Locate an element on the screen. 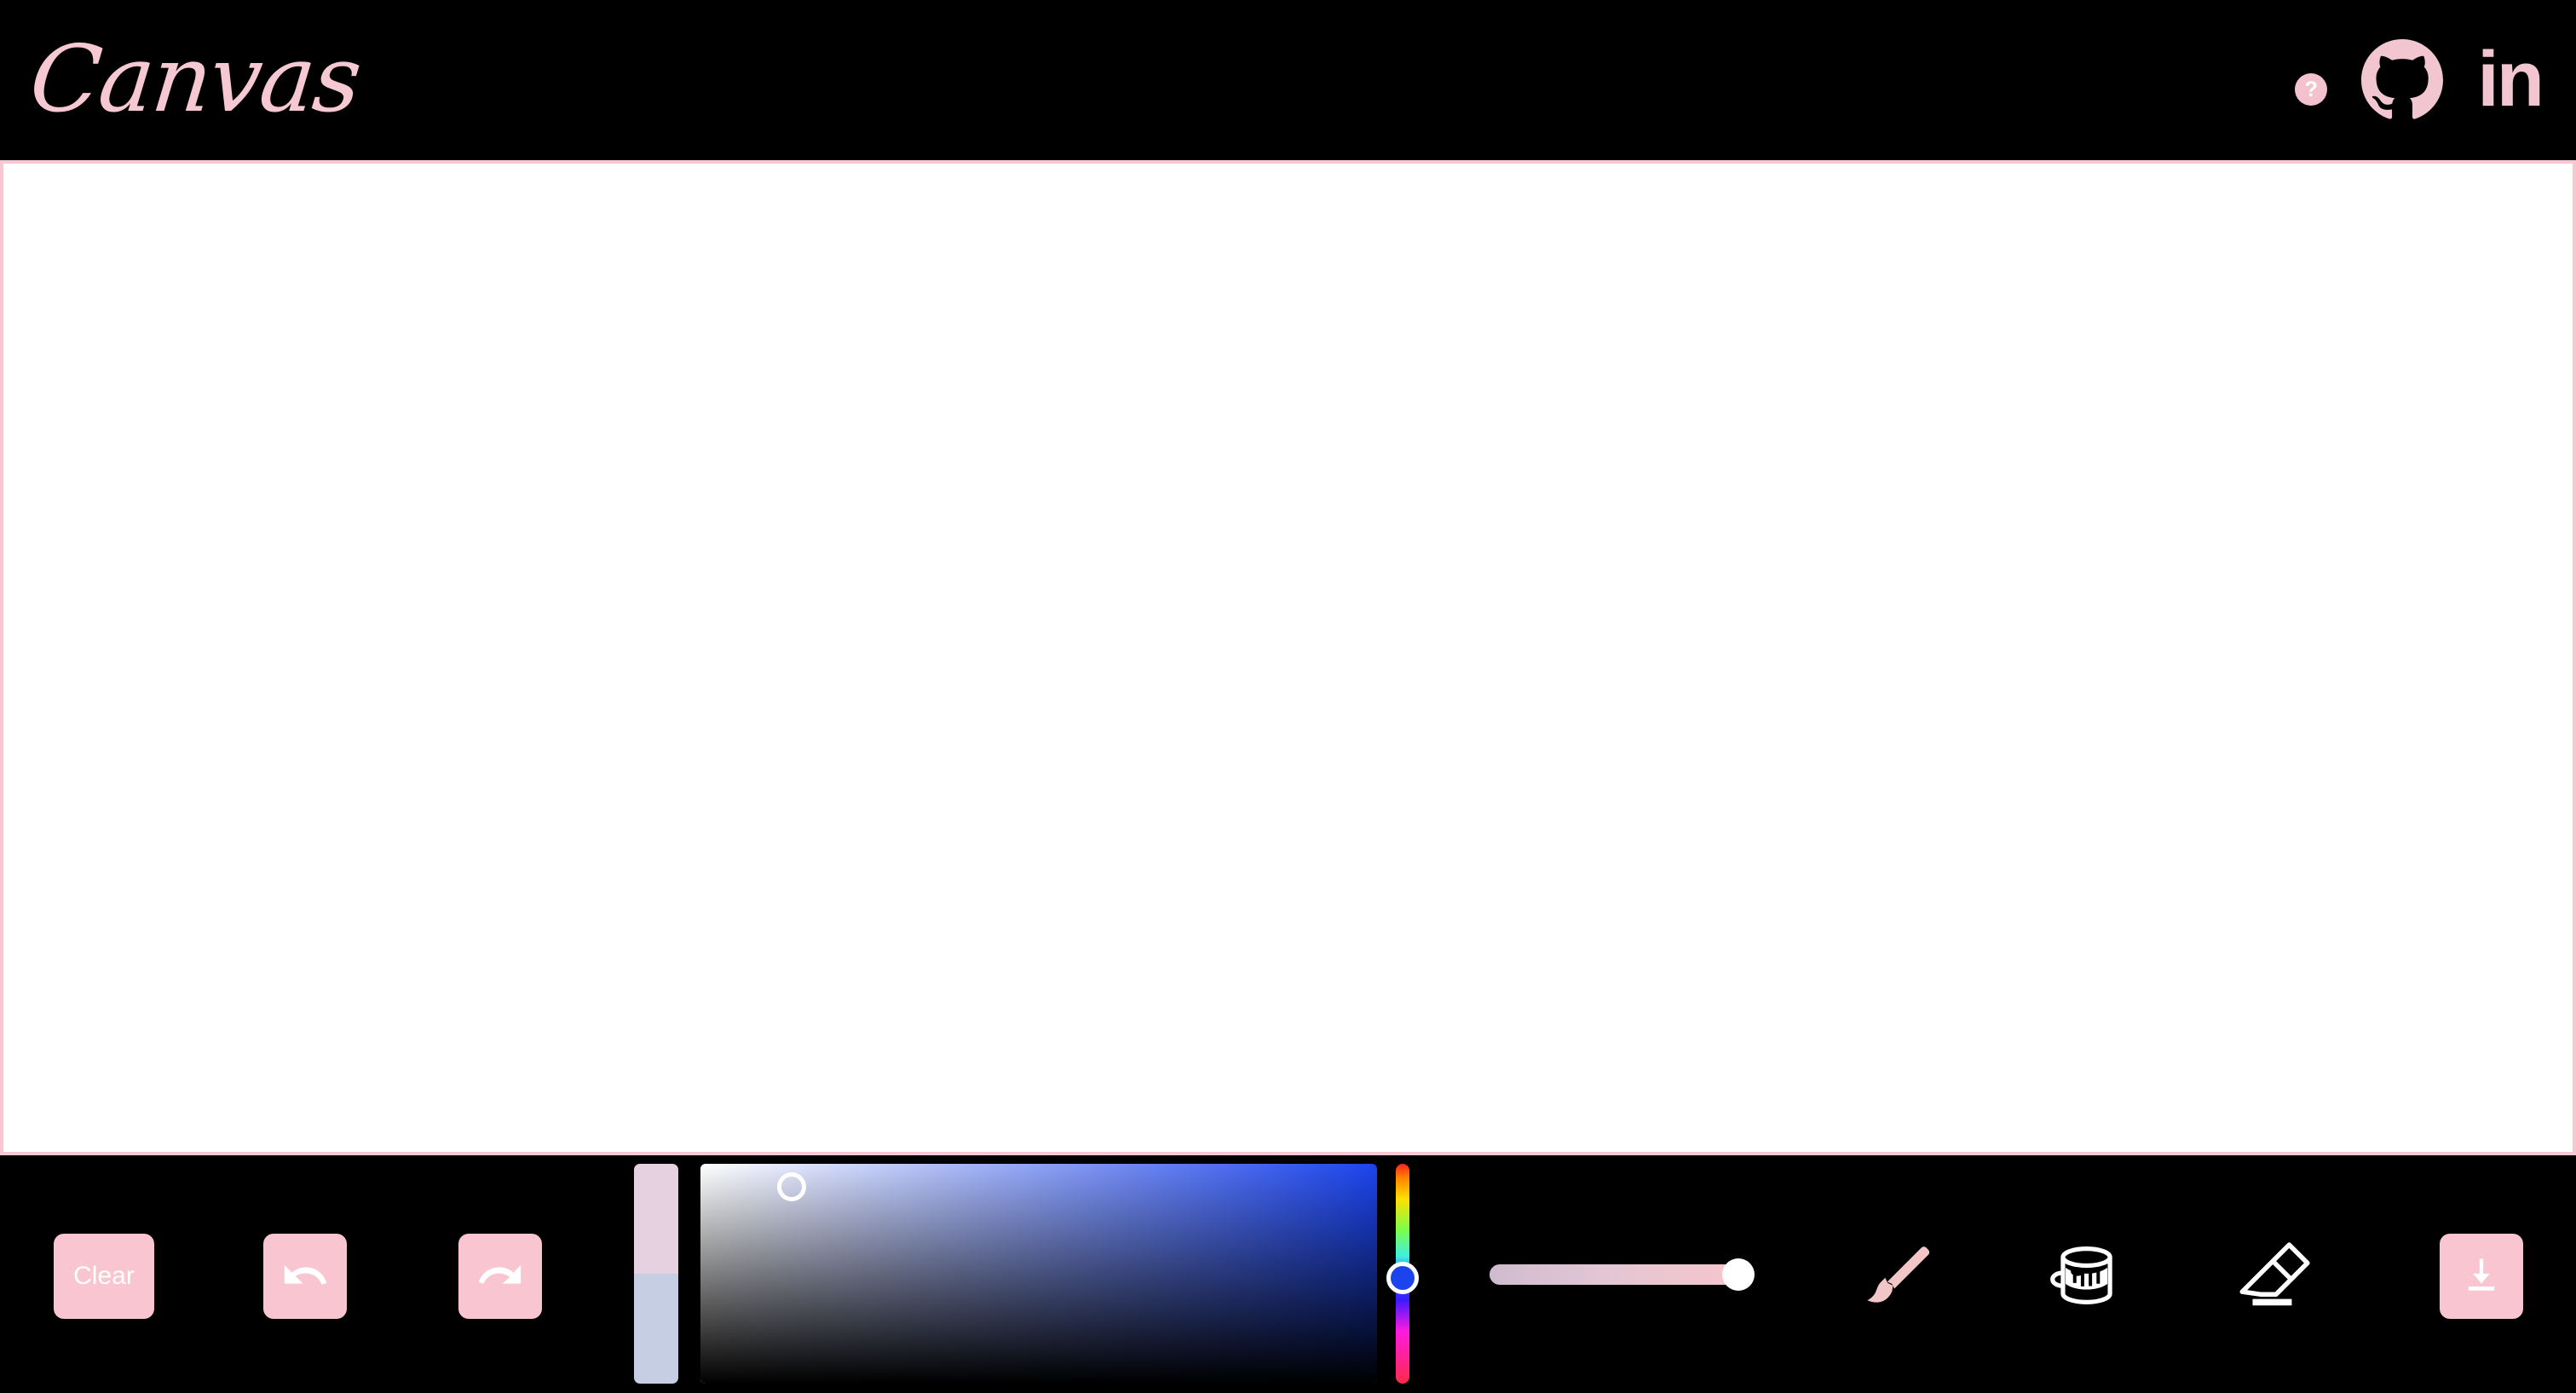 This screenshot has width=2576, height=1393. brush-tool is located at coordinates (1896, 1276).